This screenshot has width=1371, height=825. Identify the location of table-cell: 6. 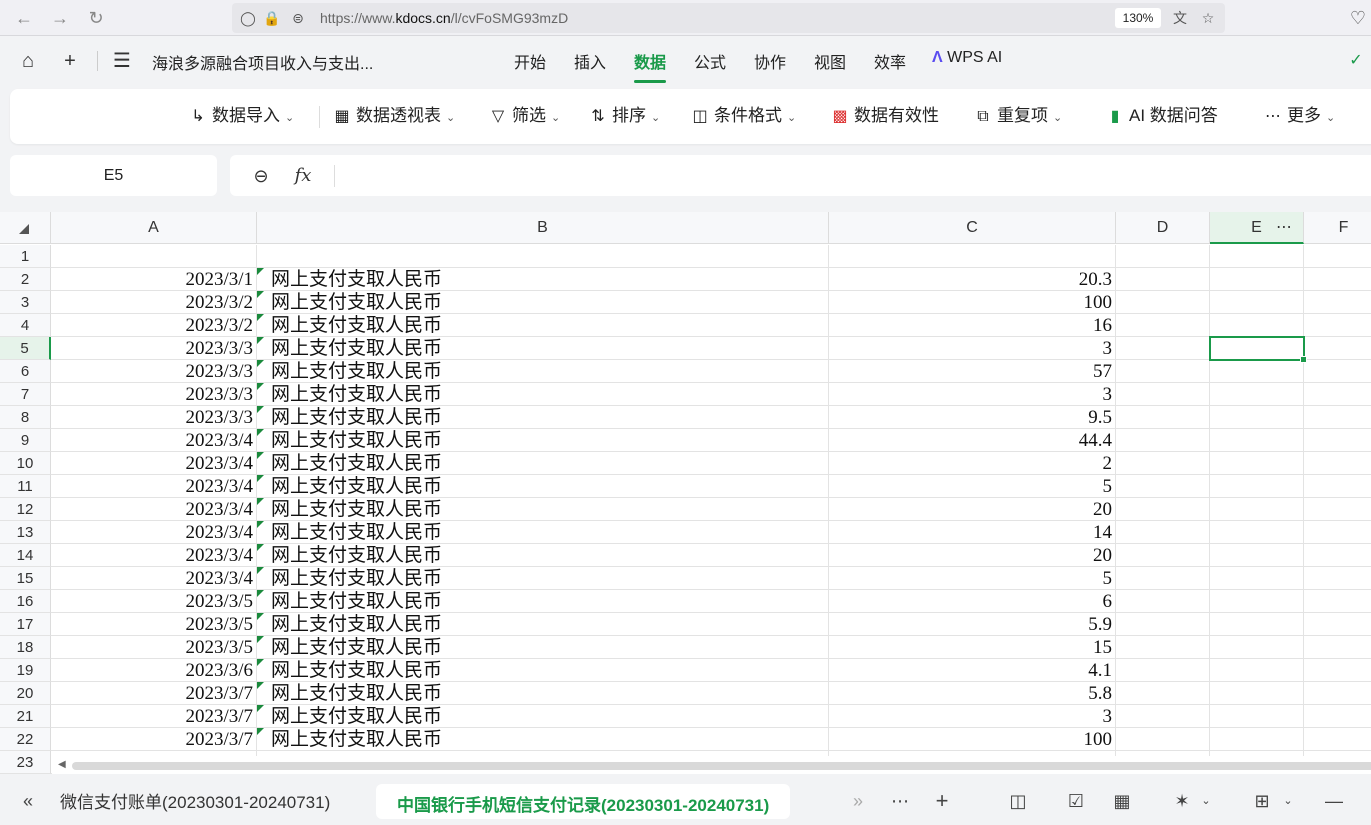
(972, 601).